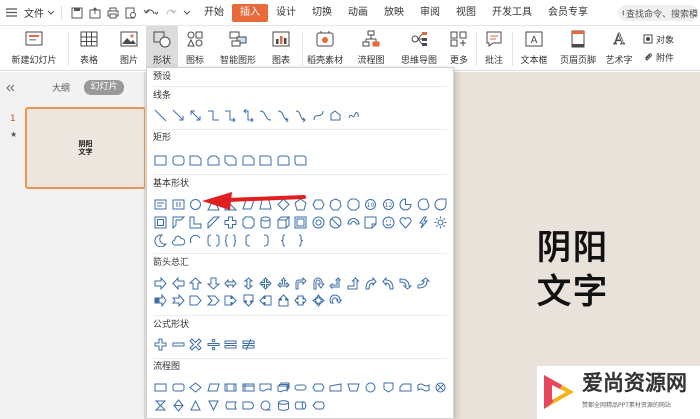  I want to click on quick-access-chevron-icon, so click(187, 13).